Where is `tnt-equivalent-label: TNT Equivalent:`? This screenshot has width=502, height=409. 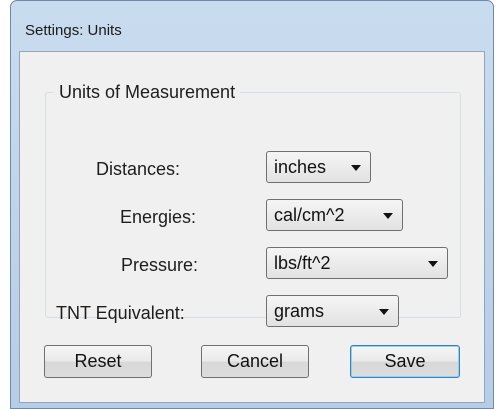 tnt-equivalent-label: TNT Equivalent: is located at coordinates (120, 313).